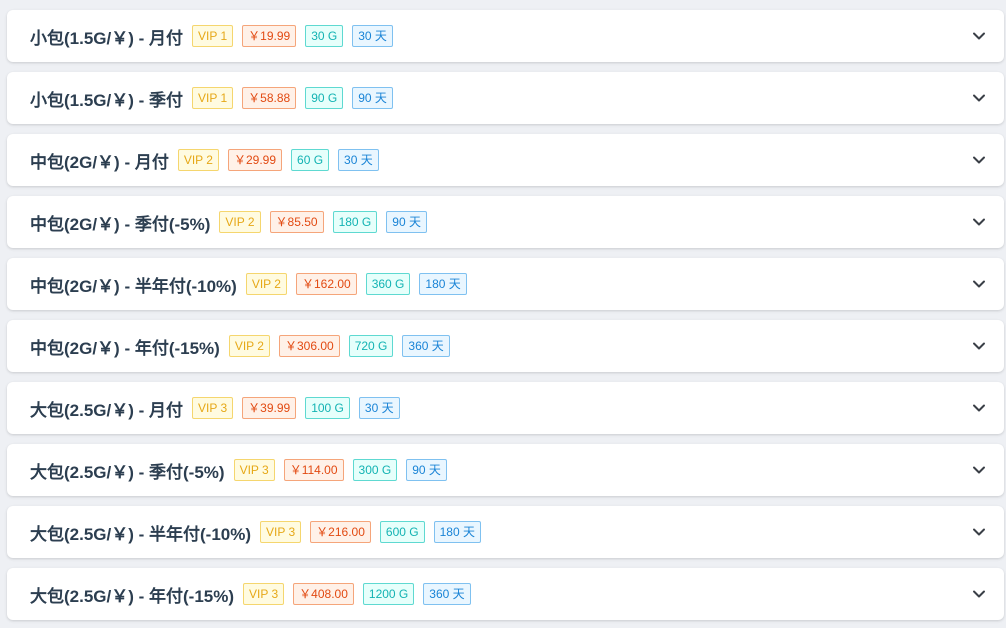  What do you see at coordinates (323, 594) in the screenshot?
I see `price-tag: ￥408.00` at bounding box center [323, 594].